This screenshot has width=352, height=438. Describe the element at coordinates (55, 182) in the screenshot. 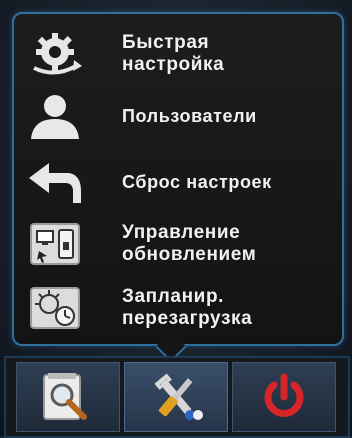

I see `undo-icon` at that location.